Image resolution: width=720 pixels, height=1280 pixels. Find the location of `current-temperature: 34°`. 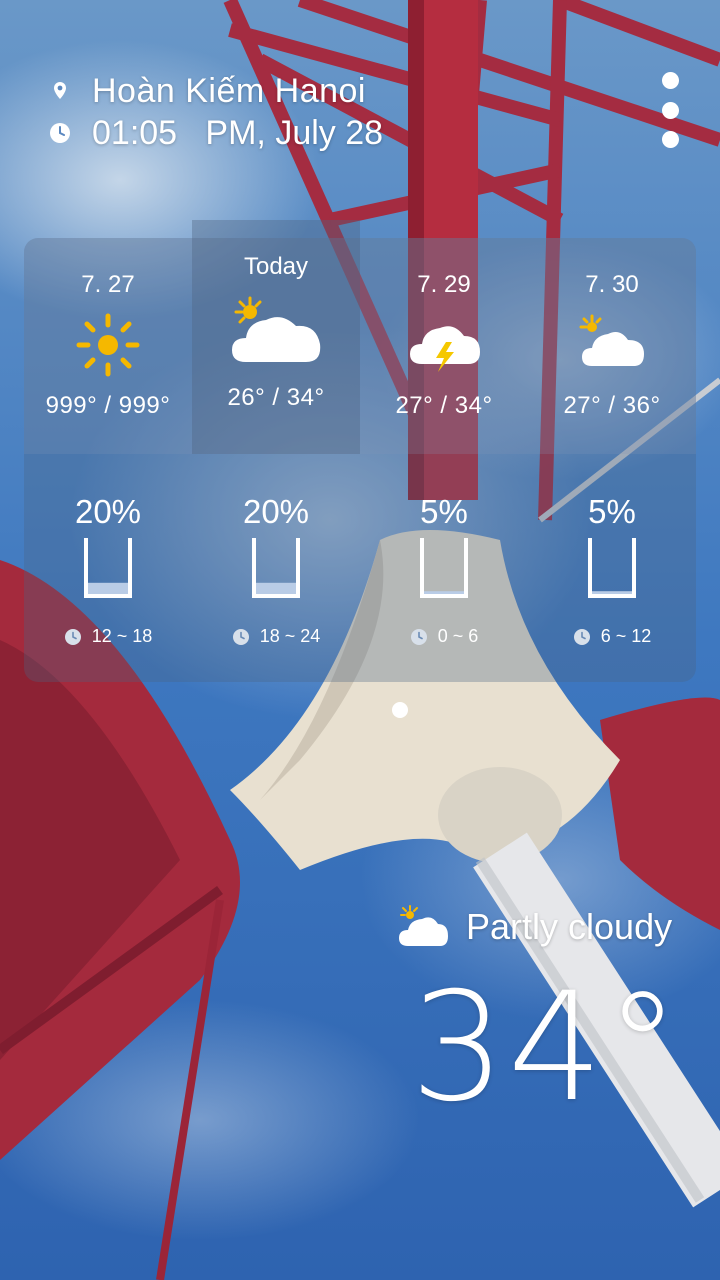

current-temperature: 34° is located at coordinates (546, 1048).